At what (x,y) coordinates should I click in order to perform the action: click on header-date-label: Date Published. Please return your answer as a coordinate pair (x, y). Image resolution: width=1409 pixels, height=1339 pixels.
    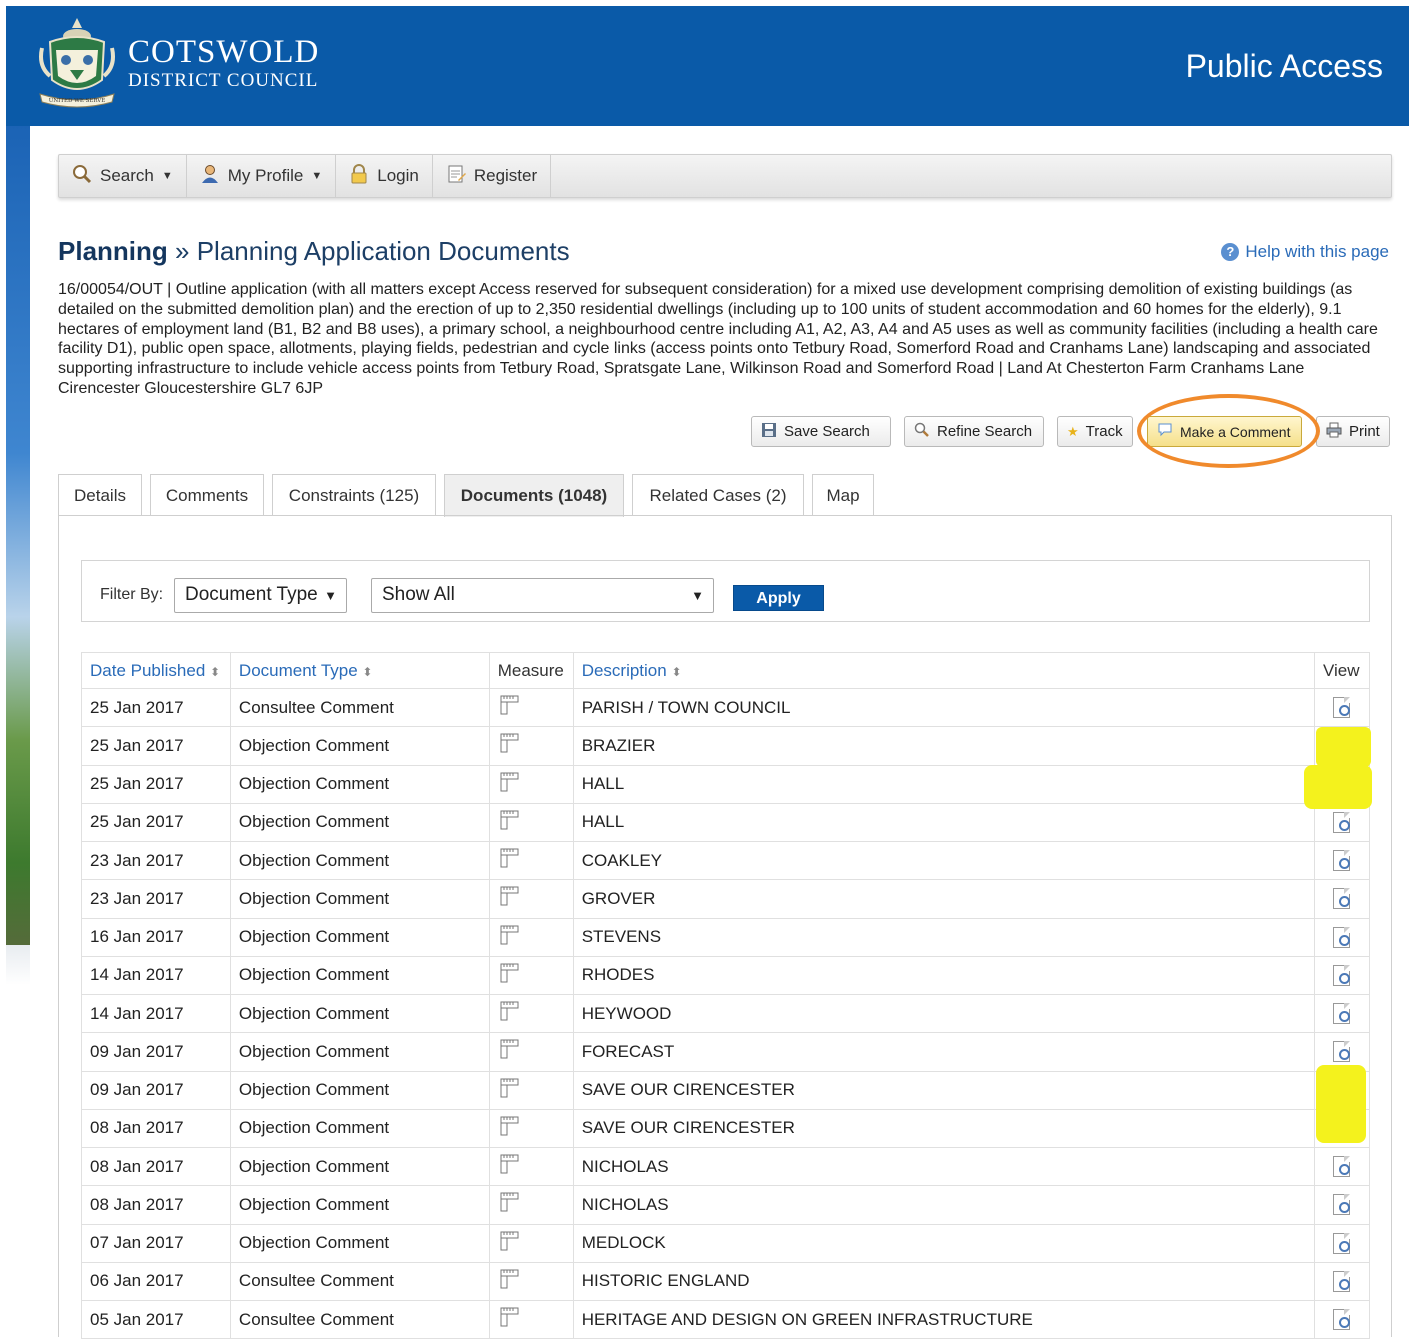
    Looking at the image, I should click on (148, 670).